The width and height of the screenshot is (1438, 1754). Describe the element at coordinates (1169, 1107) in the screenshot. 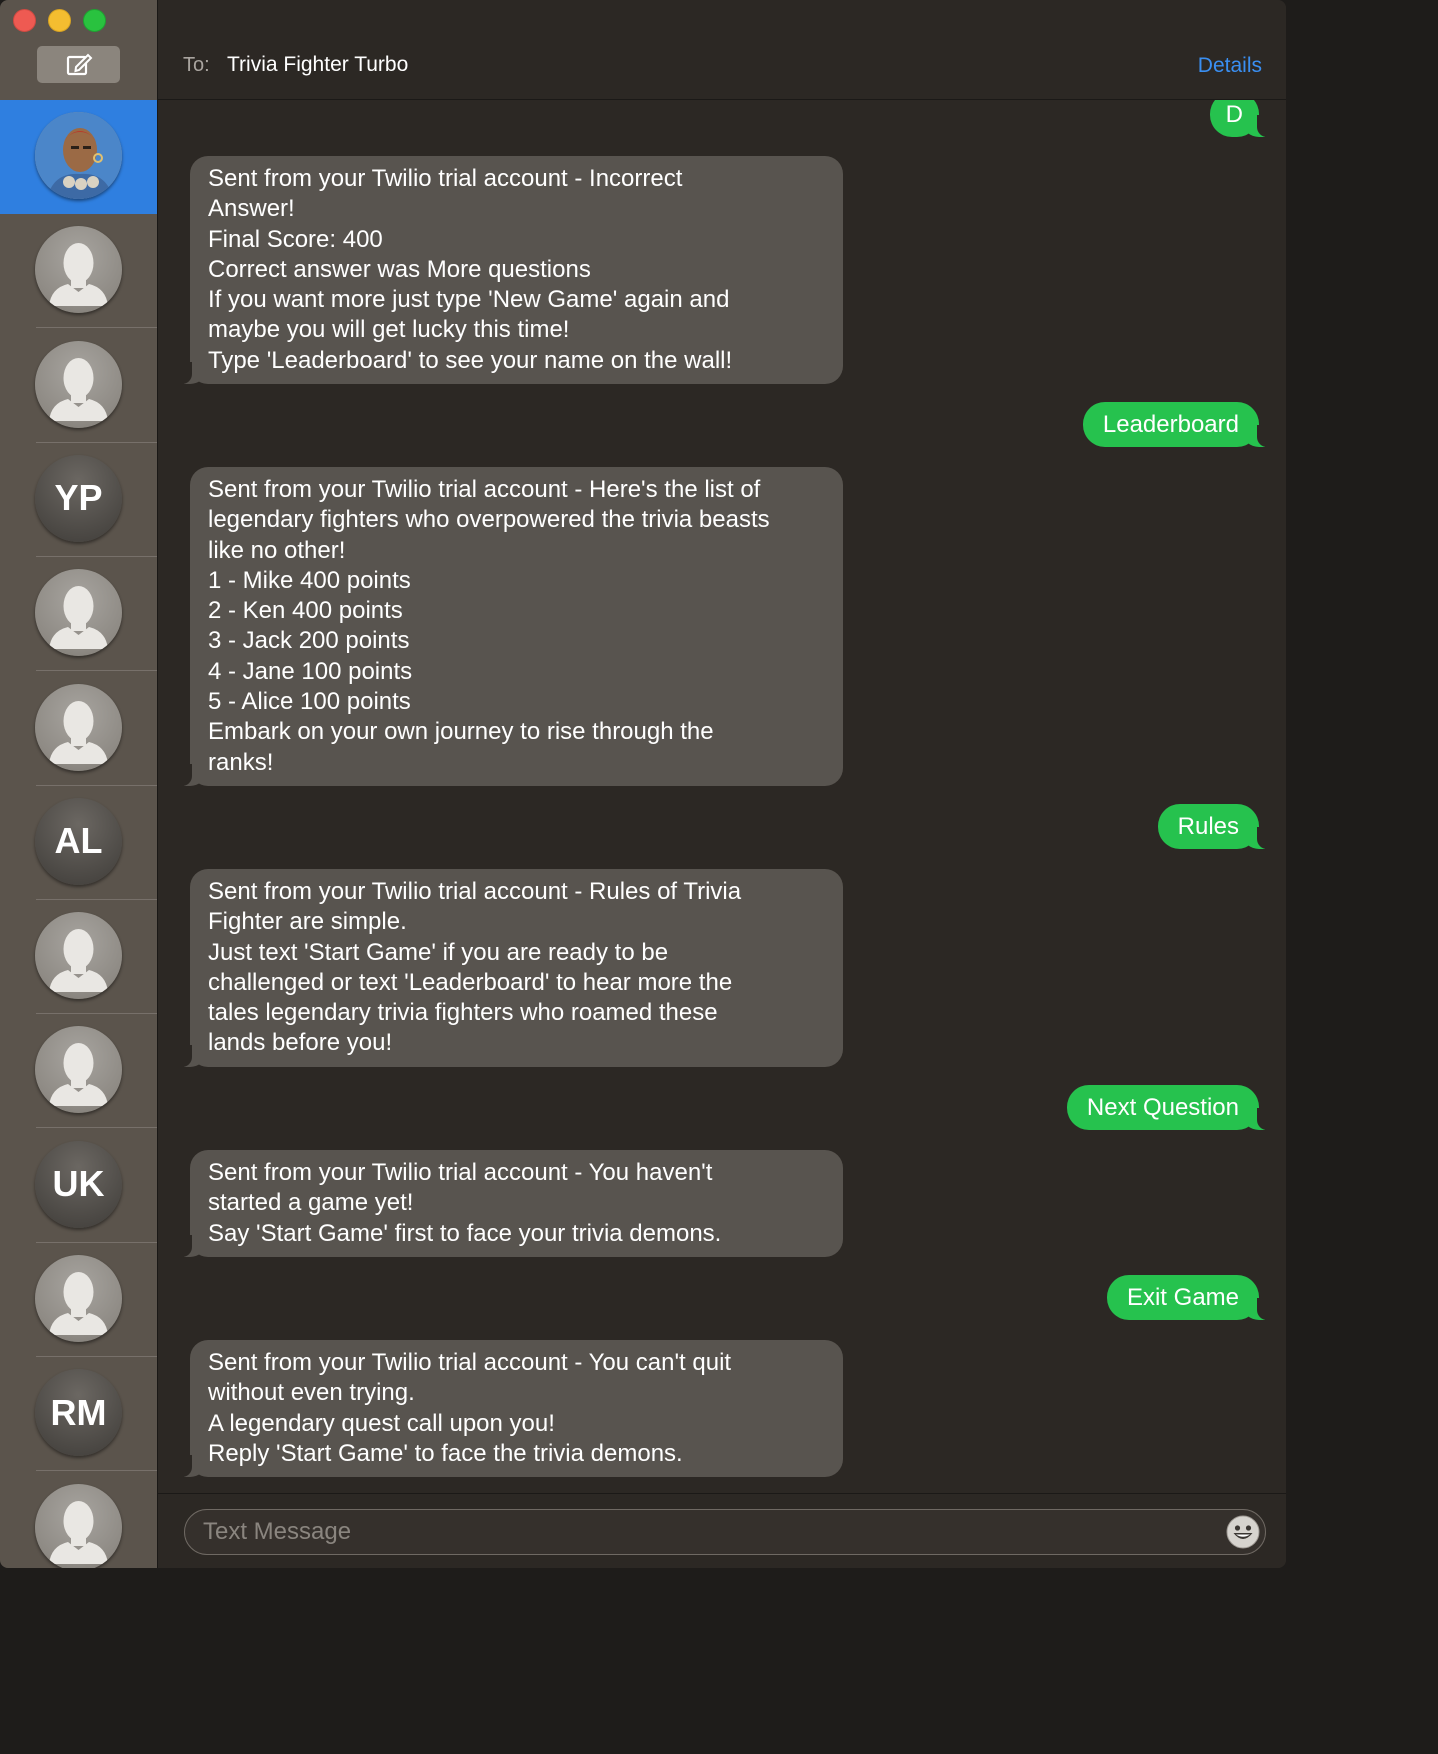

I see `sent-message-bubble: Next Question` at that location.